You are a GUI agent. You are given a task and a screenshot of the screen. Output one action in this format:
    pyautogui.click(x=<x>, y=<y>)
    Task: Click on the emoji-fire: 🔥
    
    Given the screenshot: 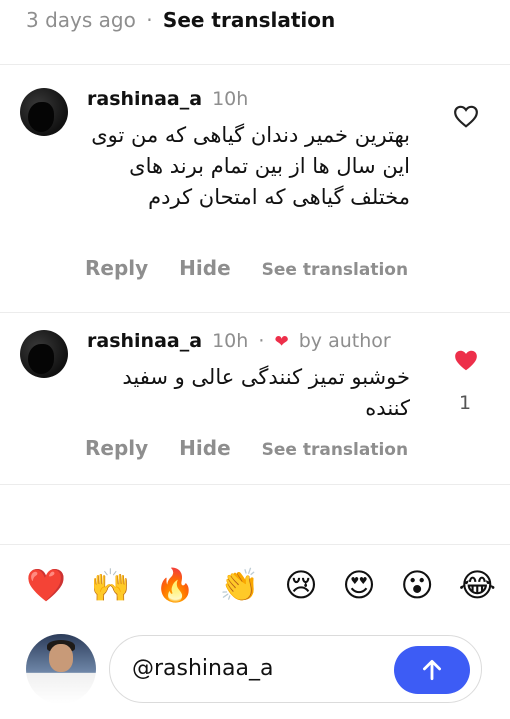 What is the action you would take?
    pyautogui.click(x=175, y=585)
    